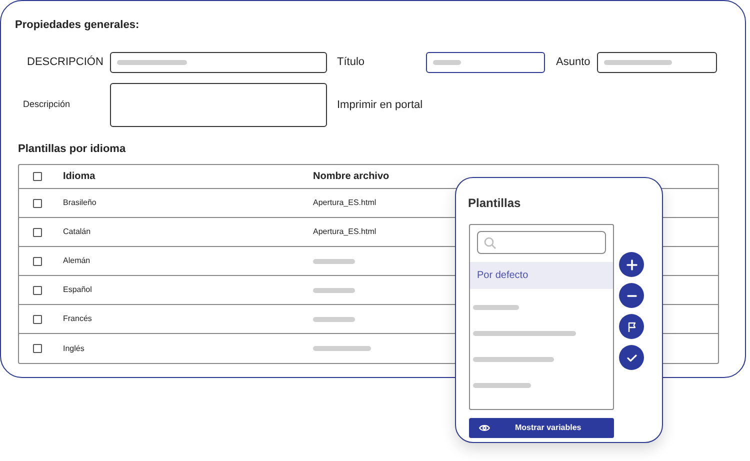 The image size is (750, 461). What do you see at coordinates (78, 319) in the screenshot?
I see `table-cell-text: Francés` at bounding box center [78, 319].